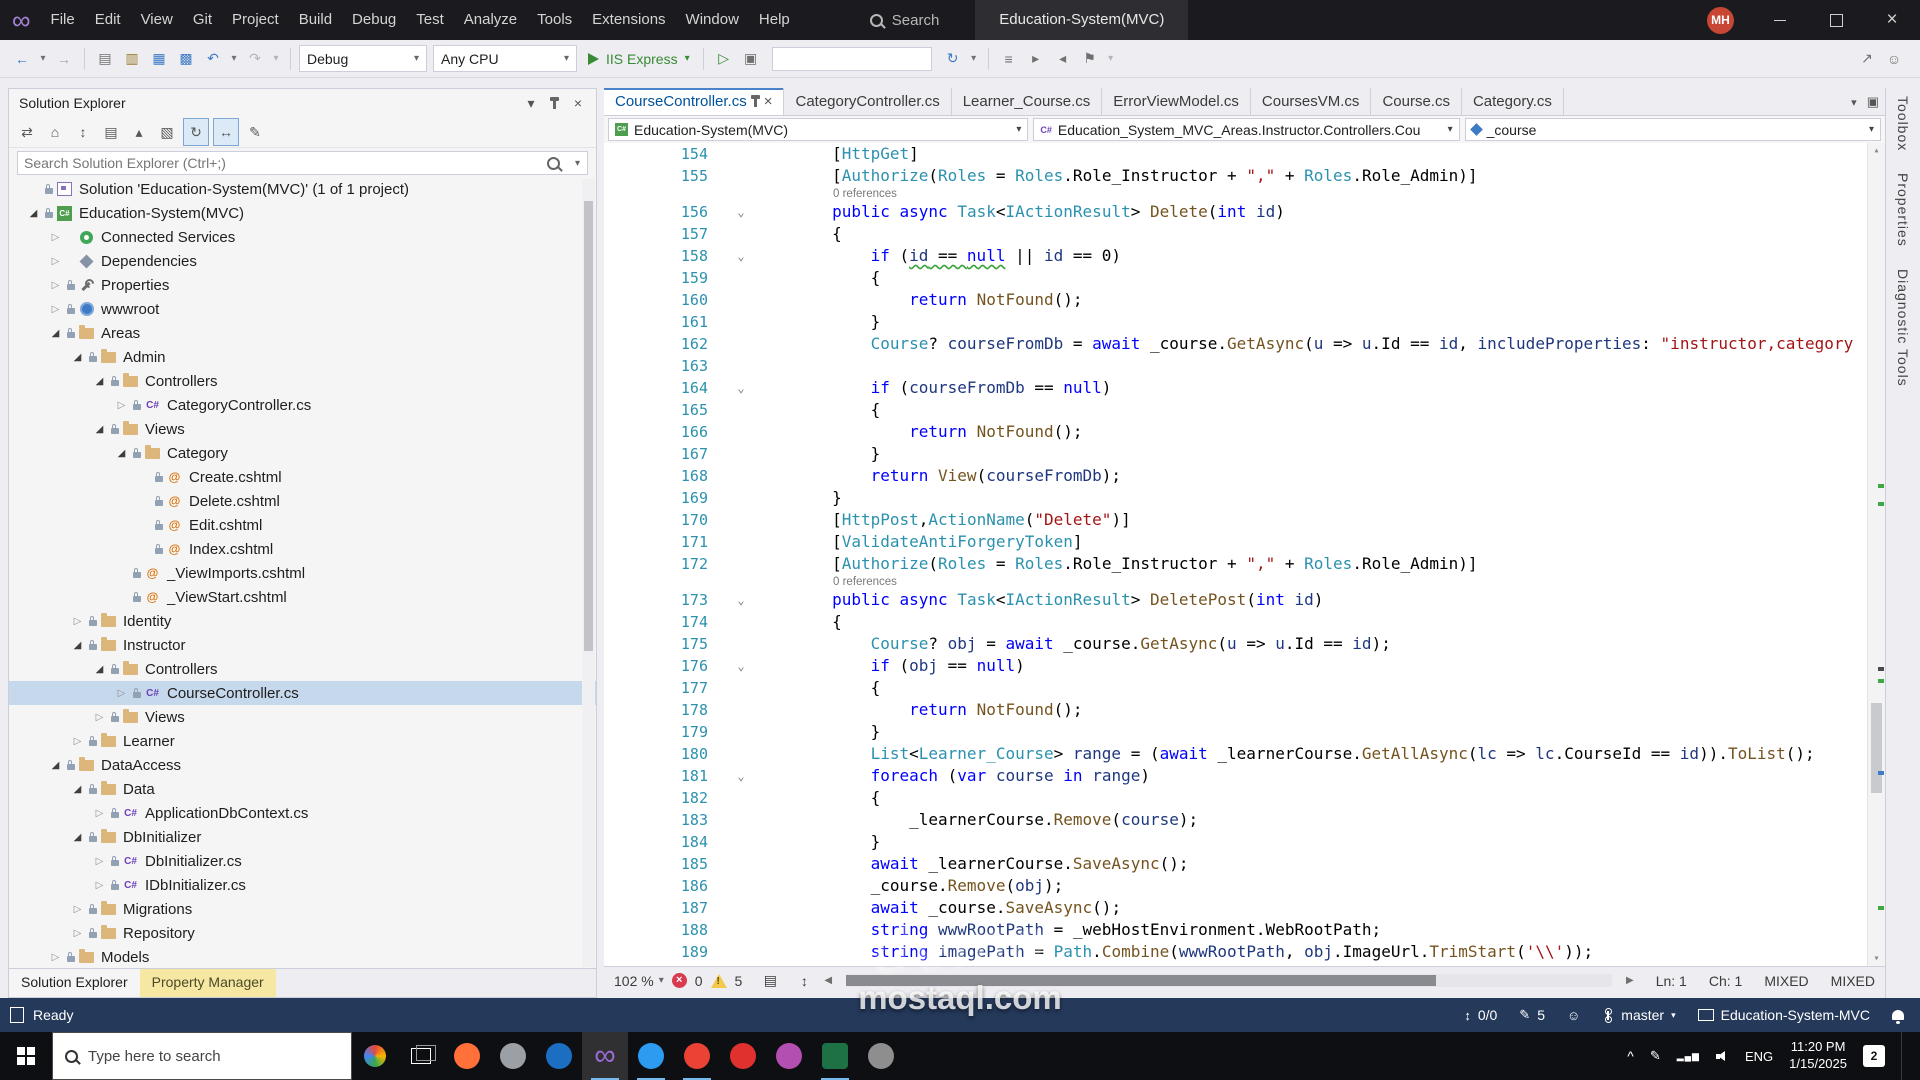  What do you see at coordinates (1244, 842) in the screenshot?
I see `code-line: 184 }` at bounding box center [1244, 842].